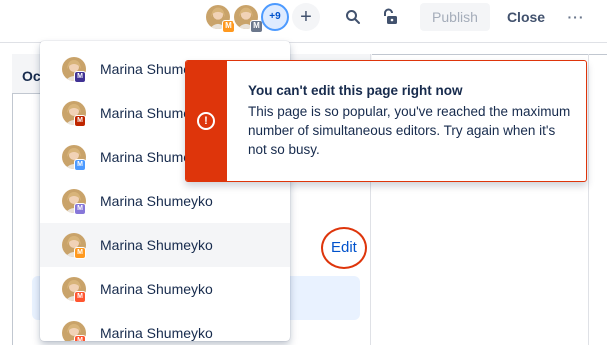 The width and height of the screenshot is (607, 345). What do you see at coordinates (31, 76) in the screenshot?
I see `table-header-cell: Oc` at bounding box center [31, 76].